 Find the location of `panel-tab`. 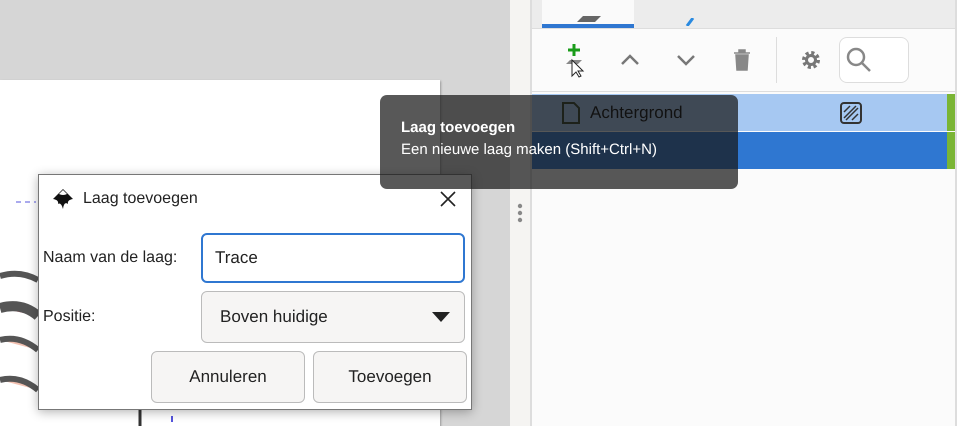

panel-tab is located at coordinates (588, 14).